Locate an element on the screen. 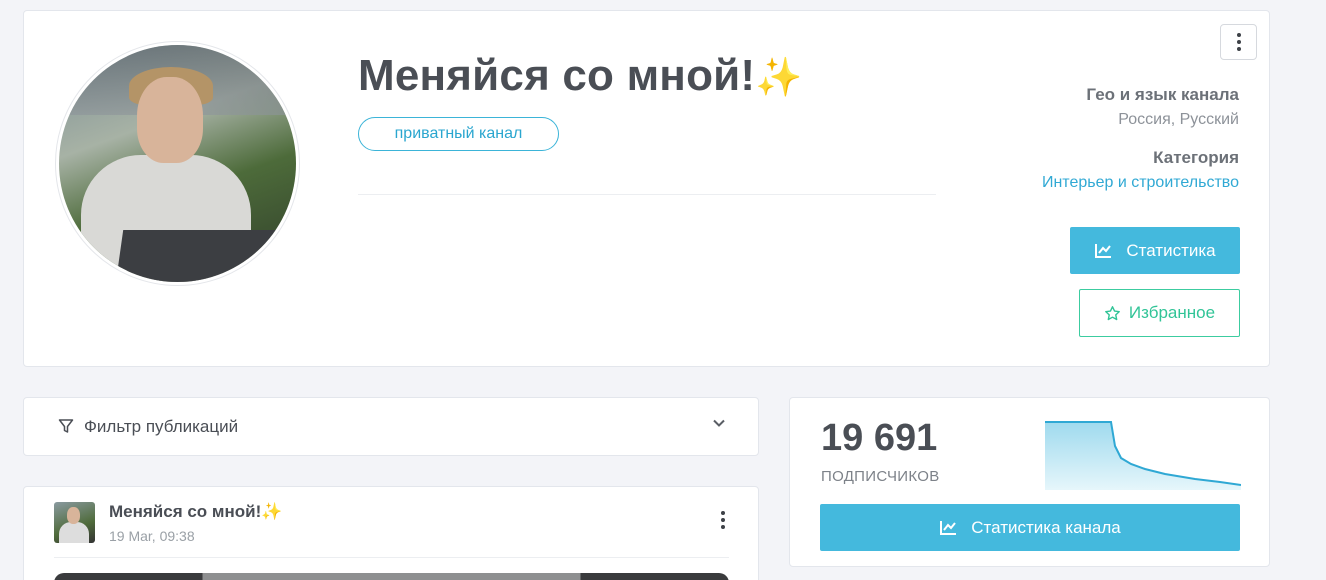 This screenshot has height=580, width=1326. favorite-button: Избранное is located at coordinates (1159, 313).